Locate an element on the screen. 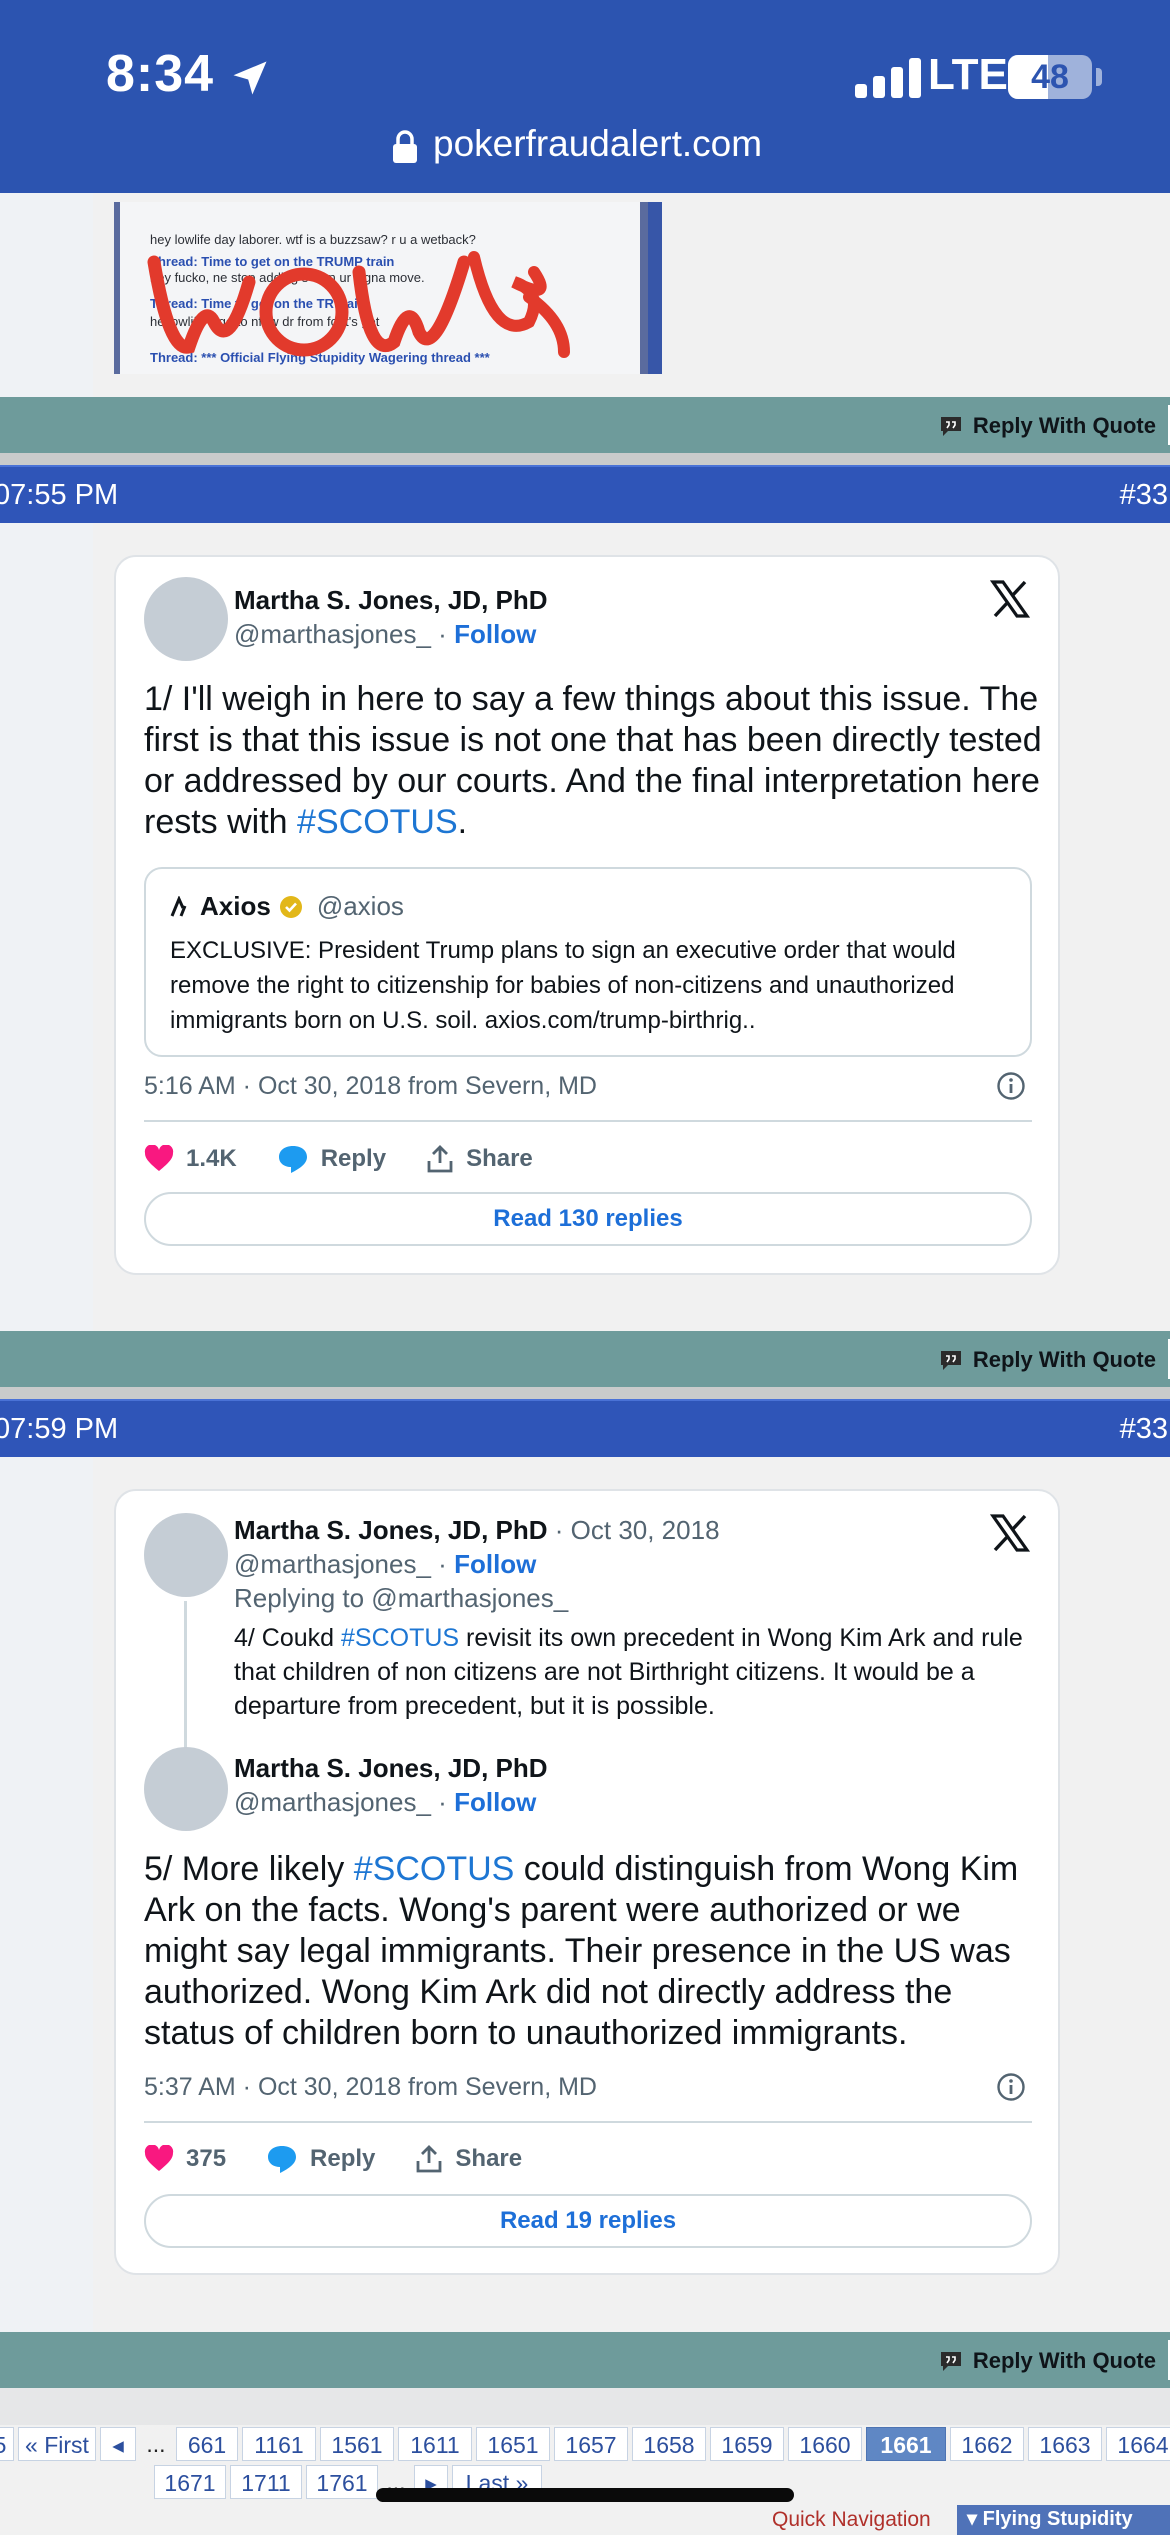 The width and height of the screenshot is (1170, 2535). pagination-link: 1659 is located at coordinates (747, 2444).